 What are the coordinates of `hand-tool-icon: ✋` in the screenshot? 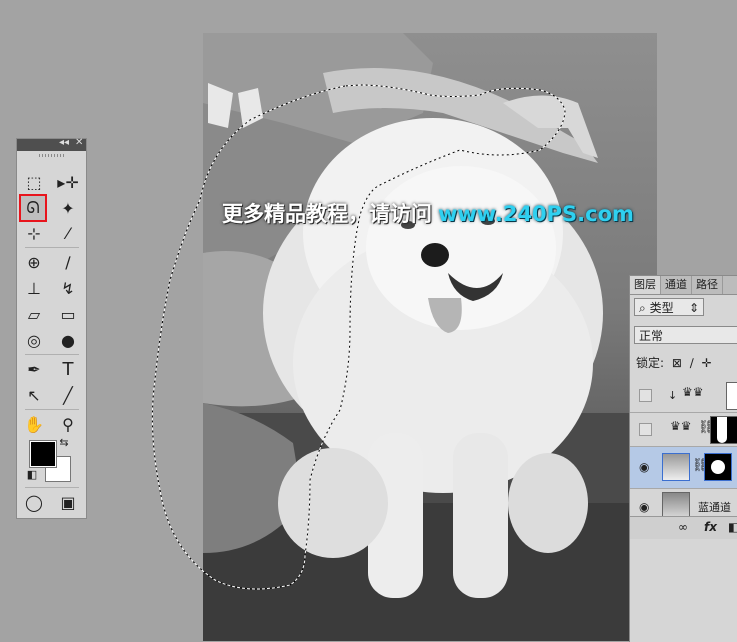 It's located at (34, 424).